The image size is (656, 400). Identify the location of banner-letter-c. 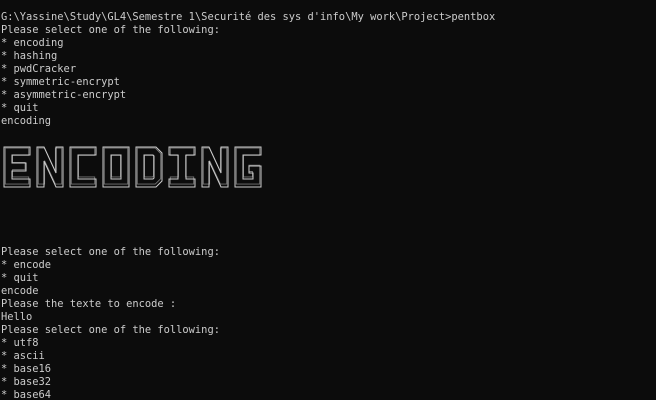
(83, 167).